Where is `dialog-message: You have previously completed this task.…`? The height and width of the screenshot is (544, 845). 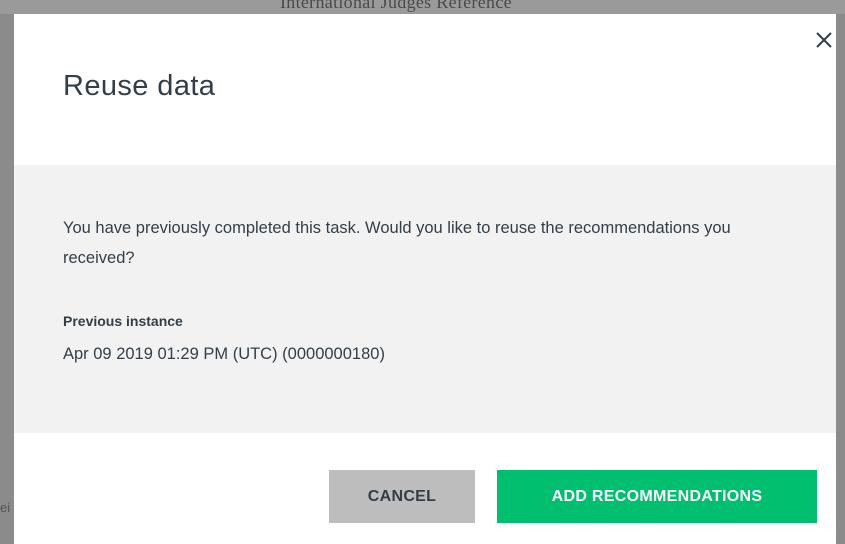 dialog-message: You have previously completed this task.… is located at coordinates (397, 243).